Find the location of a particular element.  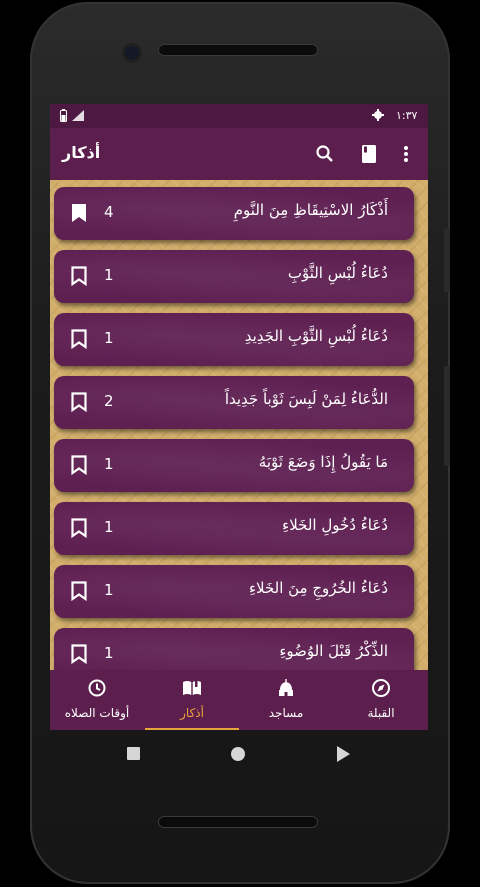

app-bar: أذكار is located at coordinates (239, 154).